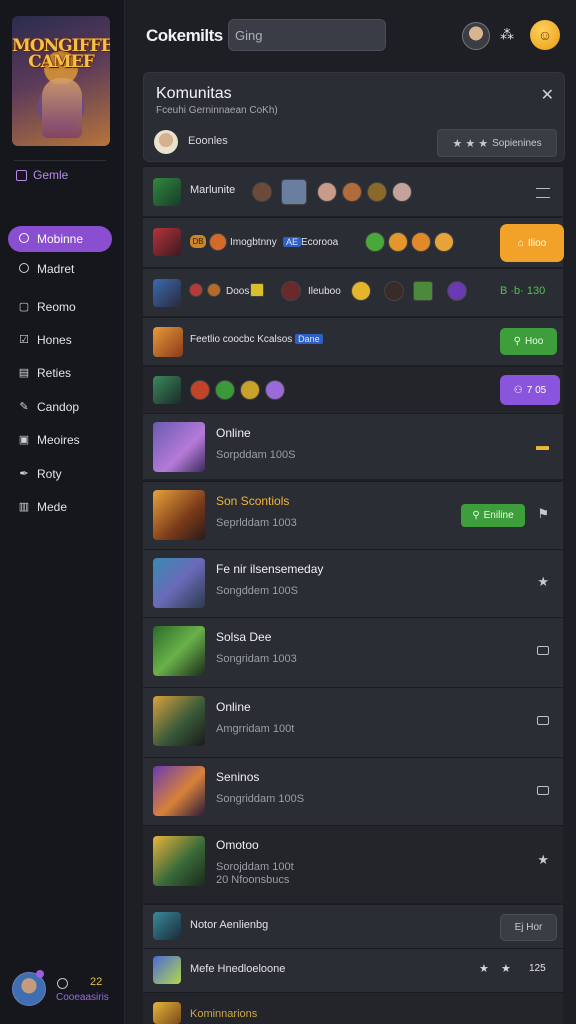 The height and width of the screenshot is (1024, 576). I want to click on menu-icon, so click(543, 193).